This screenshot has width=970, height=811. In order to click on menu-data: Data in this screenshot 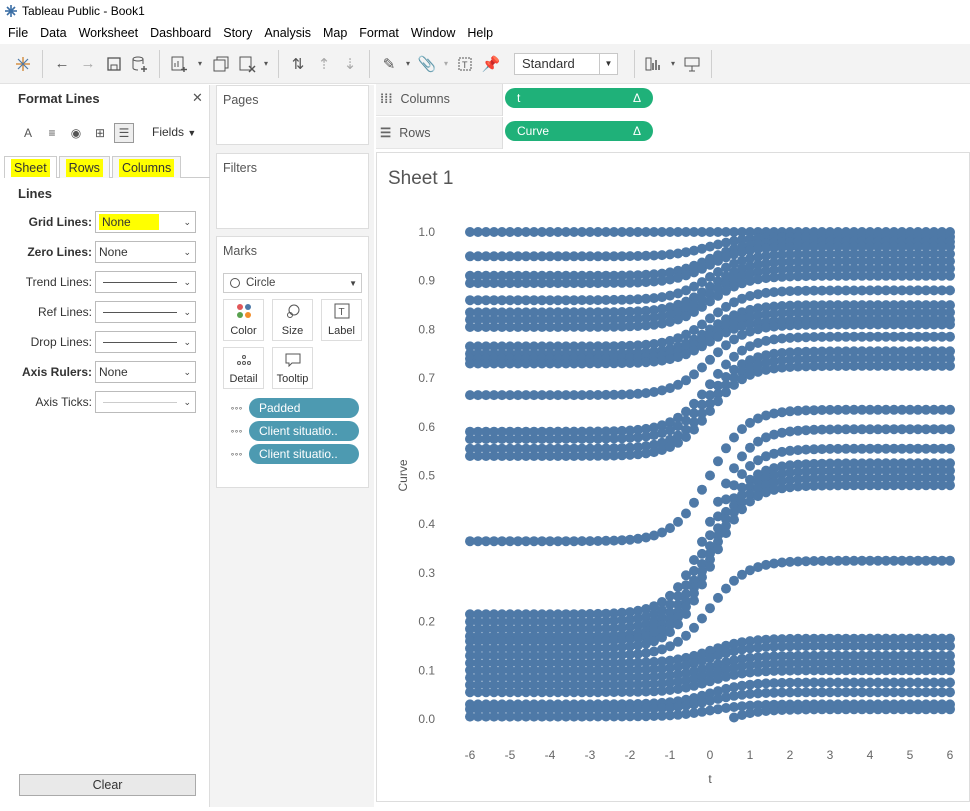, I will do `click(57, 33)`.